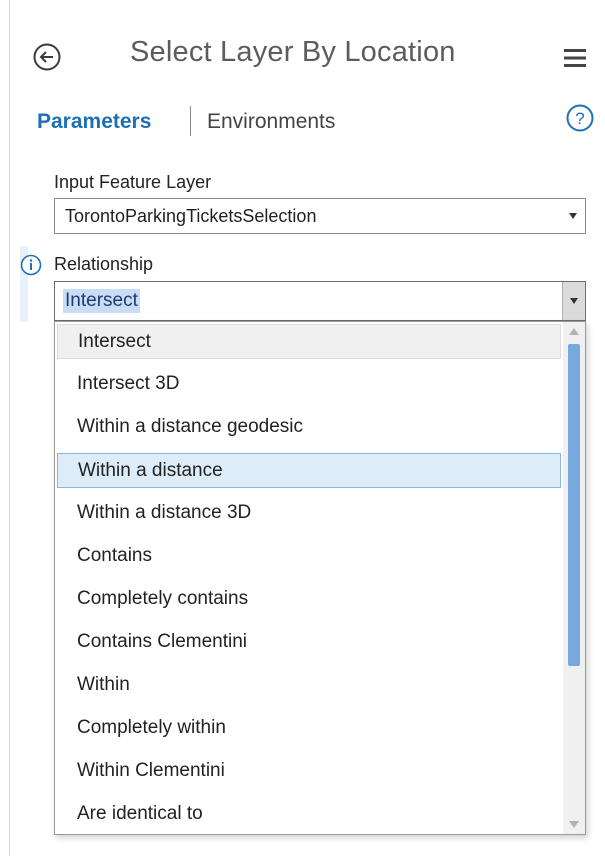 This screenshot has width=605, height=856. I want to click on relationship-dropdown-button, so click(573, 301).